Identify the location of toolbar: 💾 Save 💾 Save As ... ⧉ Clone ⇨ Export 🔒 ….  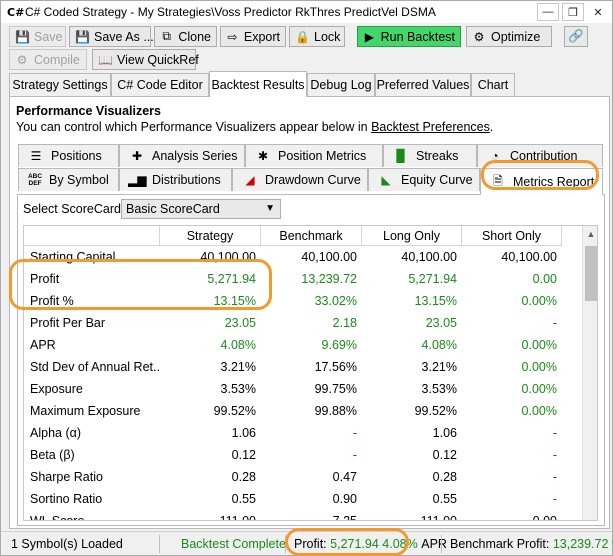
(306, 48).